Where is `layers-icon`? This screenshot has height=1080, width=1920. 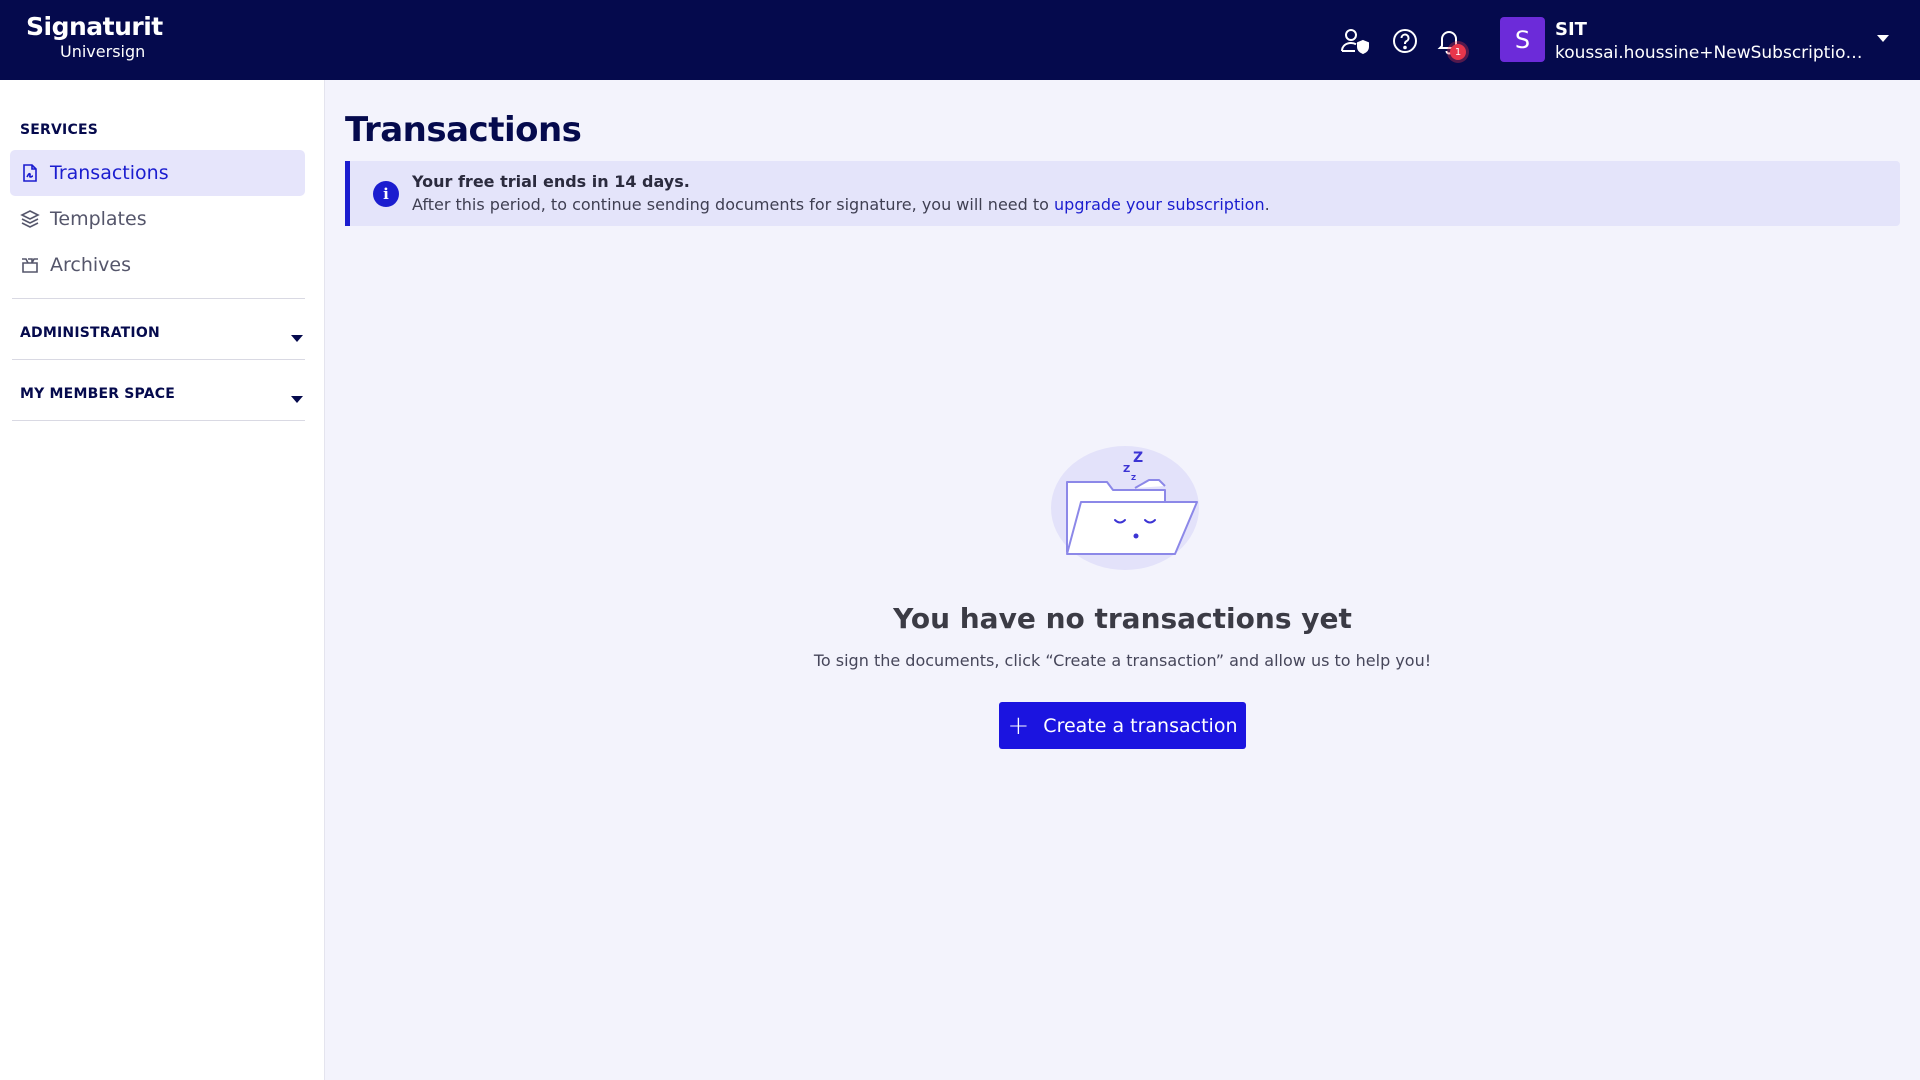 layers-icon is located at coordinates (30, 219).